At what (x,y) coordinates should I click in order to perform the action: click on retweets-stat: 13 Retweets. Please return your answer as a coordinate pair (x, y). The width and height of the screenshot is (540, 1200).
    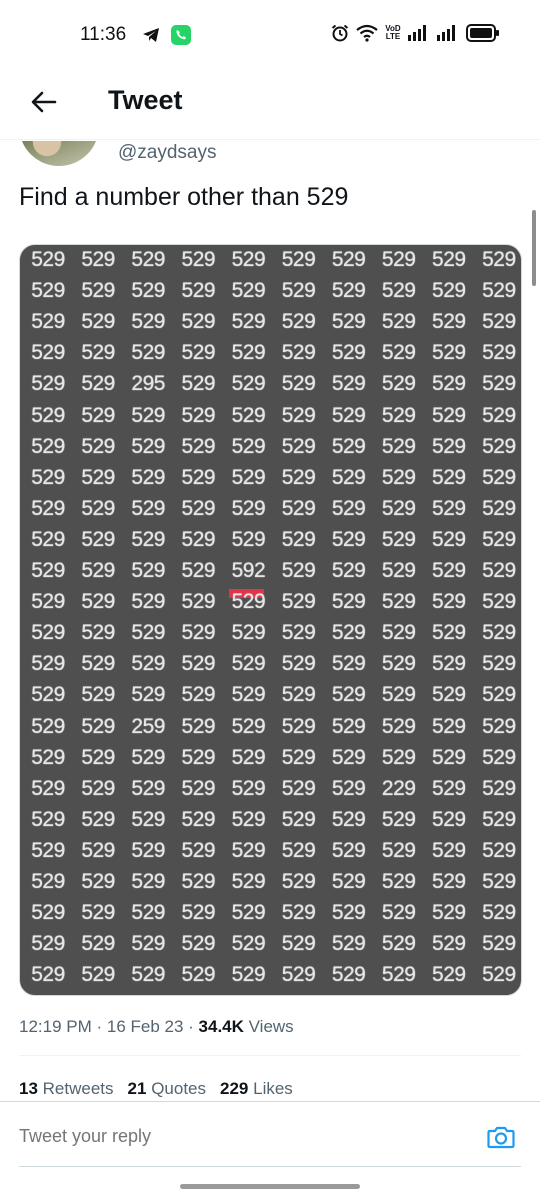
    Looking at the image, I should click on (66, 1089).